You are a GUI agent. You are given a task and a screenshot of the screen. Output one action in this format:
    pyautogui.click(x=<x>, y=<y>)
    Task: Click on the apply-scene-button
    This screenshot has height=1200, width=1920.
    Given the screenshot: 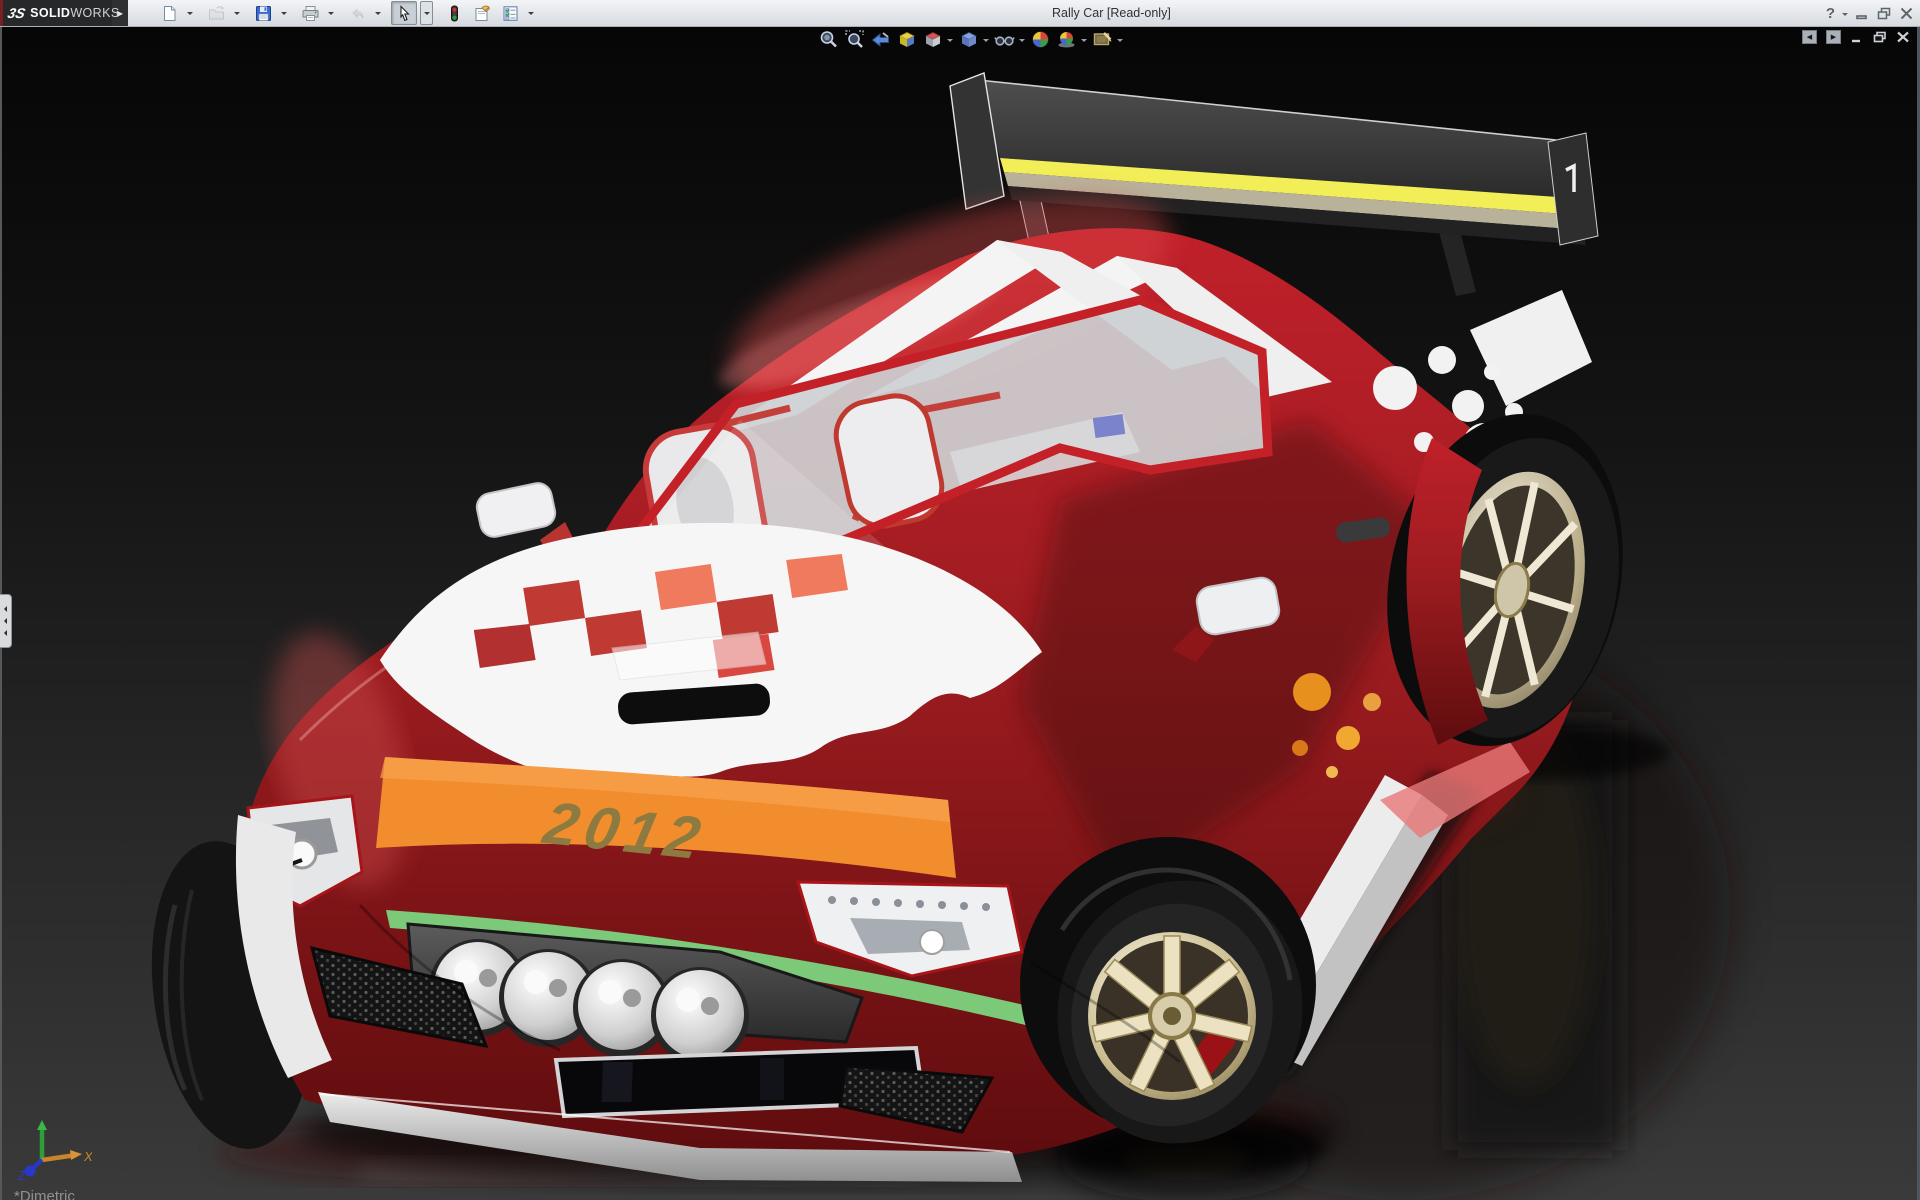 What is the action you would take?
    pyautogui.click(x=1066, y=39)
    